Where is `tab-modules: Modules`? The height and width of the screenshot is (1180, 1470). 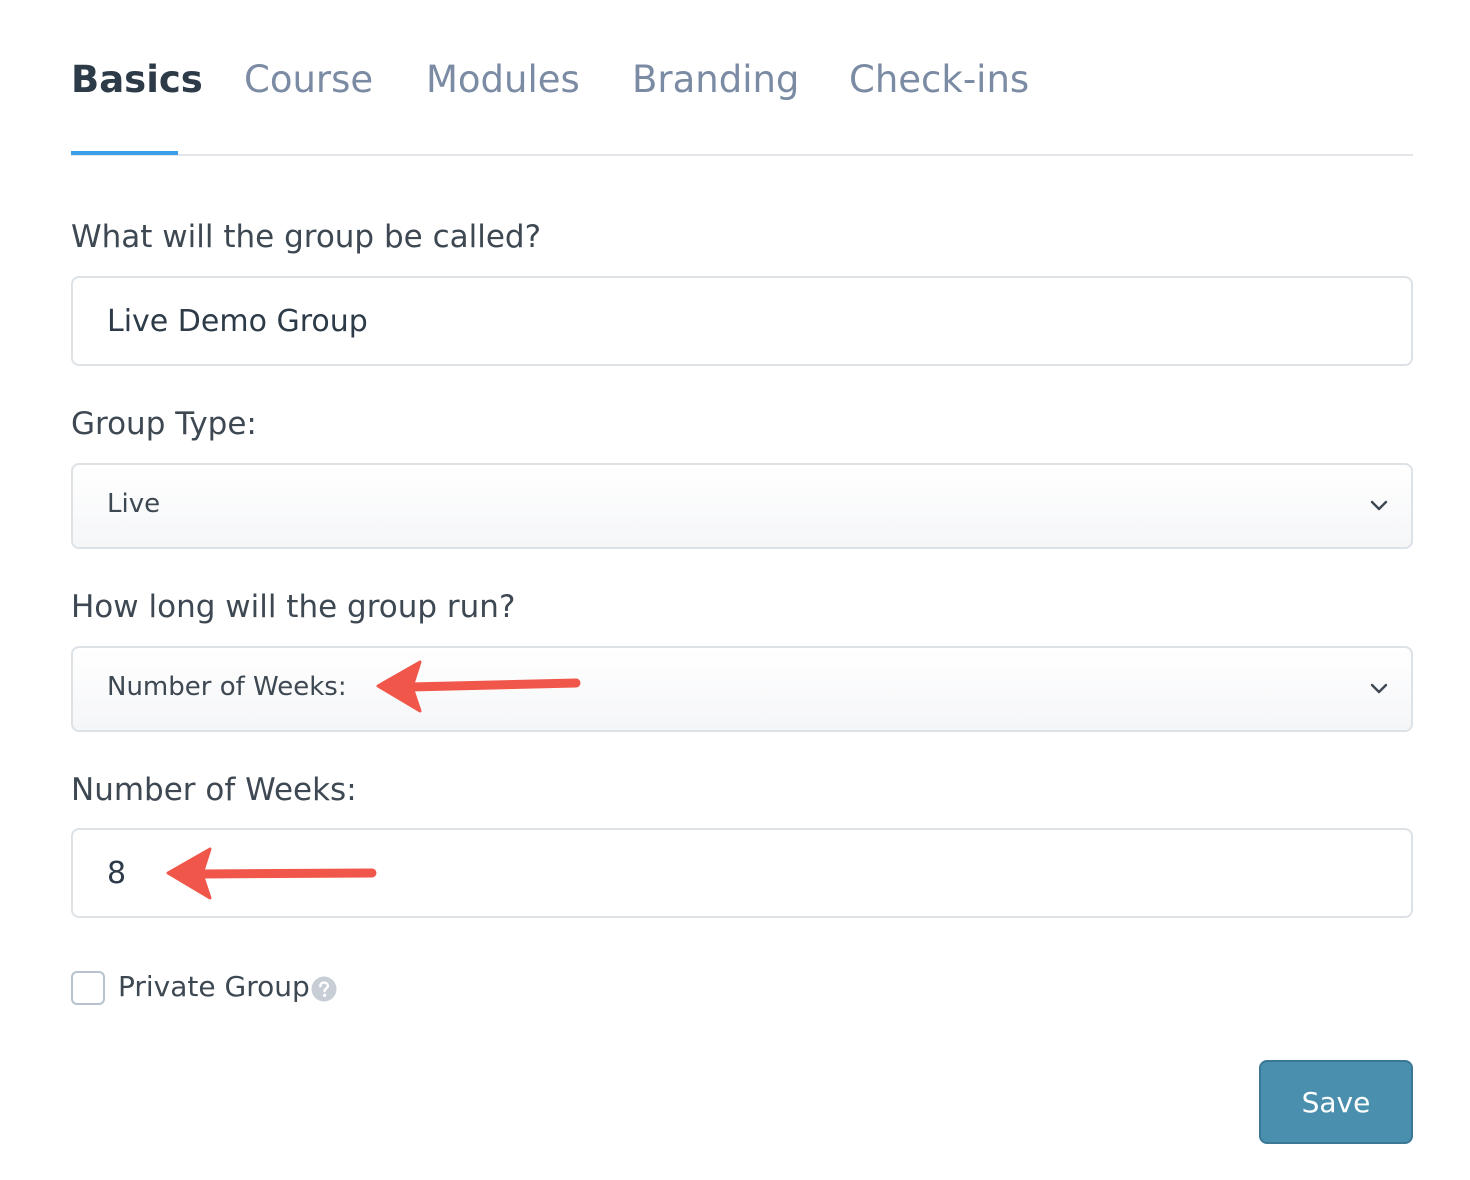
tab-modules: Modules is located at coordinates (503, 80).